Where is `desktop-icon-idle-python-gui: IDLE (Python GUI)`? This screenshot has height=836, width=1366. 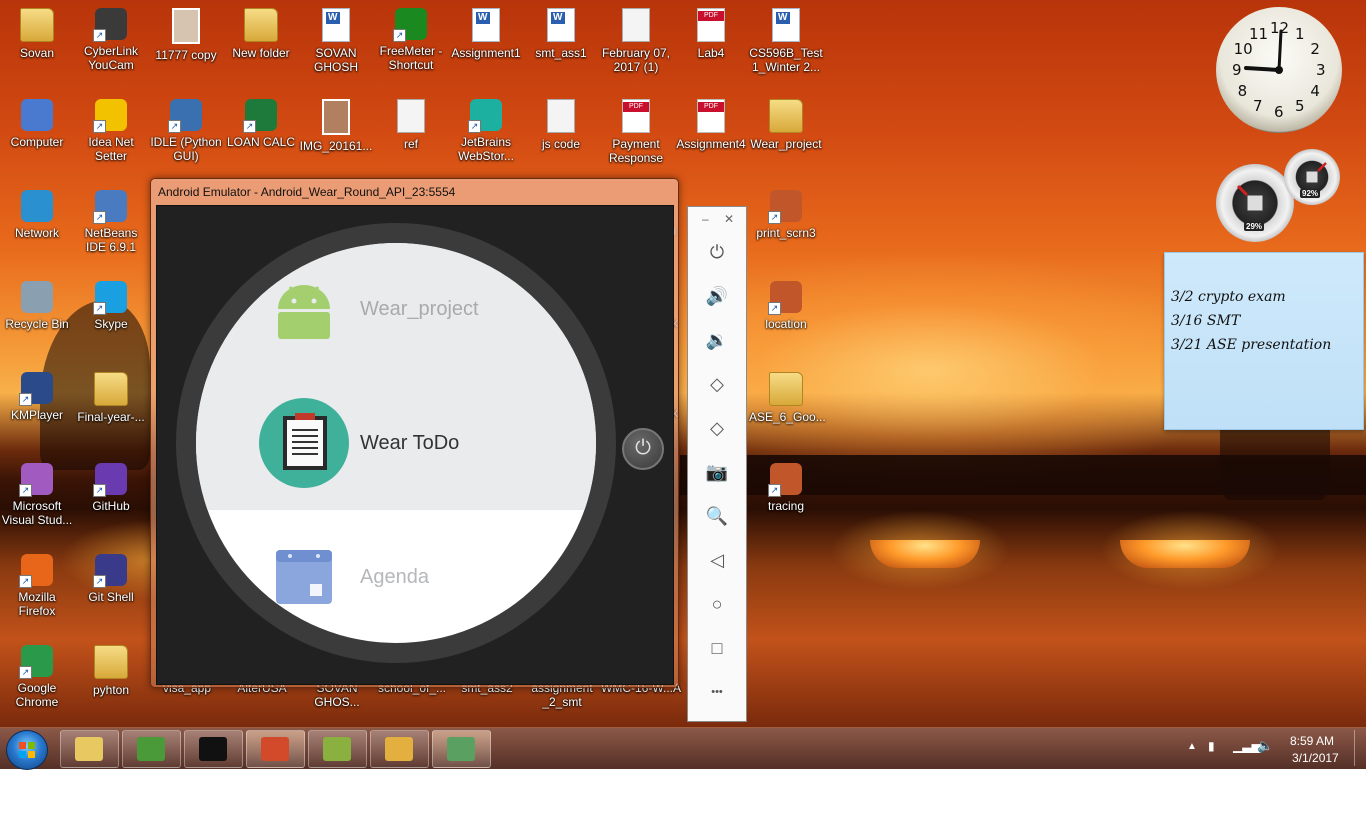 desktop-icon-idle-python-gui: IDLE (Python GUI) is located at coordinates (186, 131).